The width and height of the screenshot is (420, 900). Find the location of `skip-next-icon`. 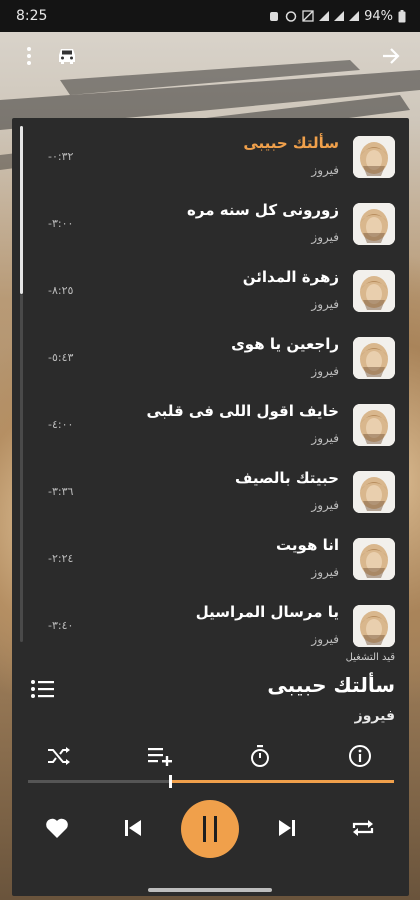

skip-next-icon is located at coordinates (287, 828).